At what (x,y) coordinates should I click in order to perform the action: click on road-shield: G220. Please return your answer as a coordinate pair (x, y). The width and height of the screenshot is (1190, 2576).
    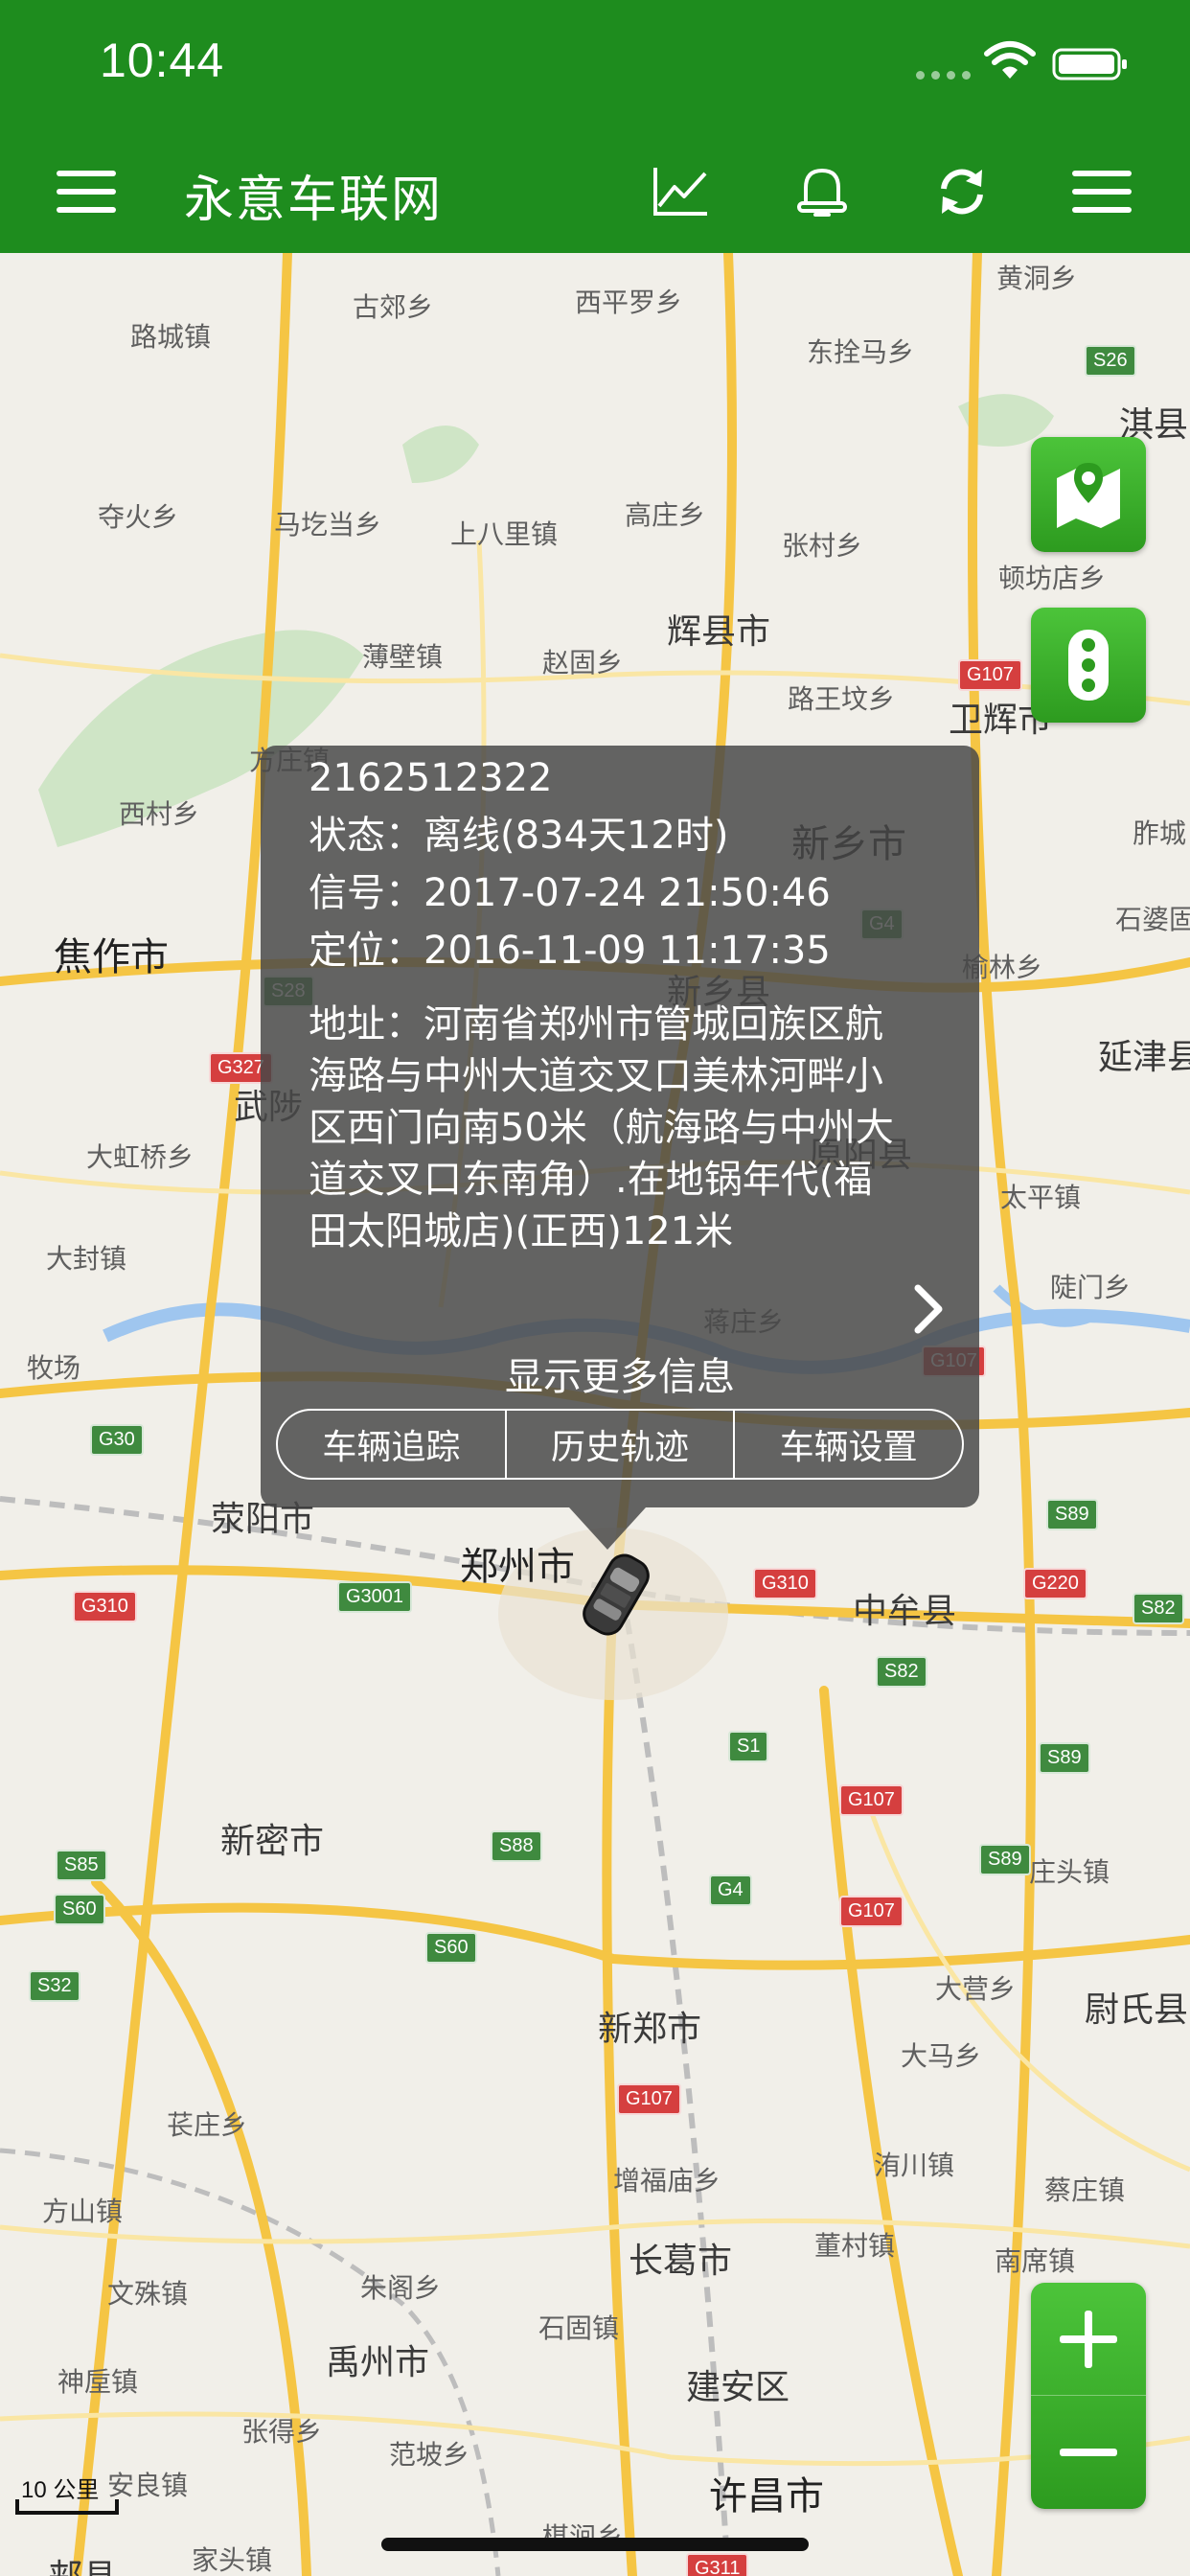
    Looking at the image, I should click on (1055, 1583).